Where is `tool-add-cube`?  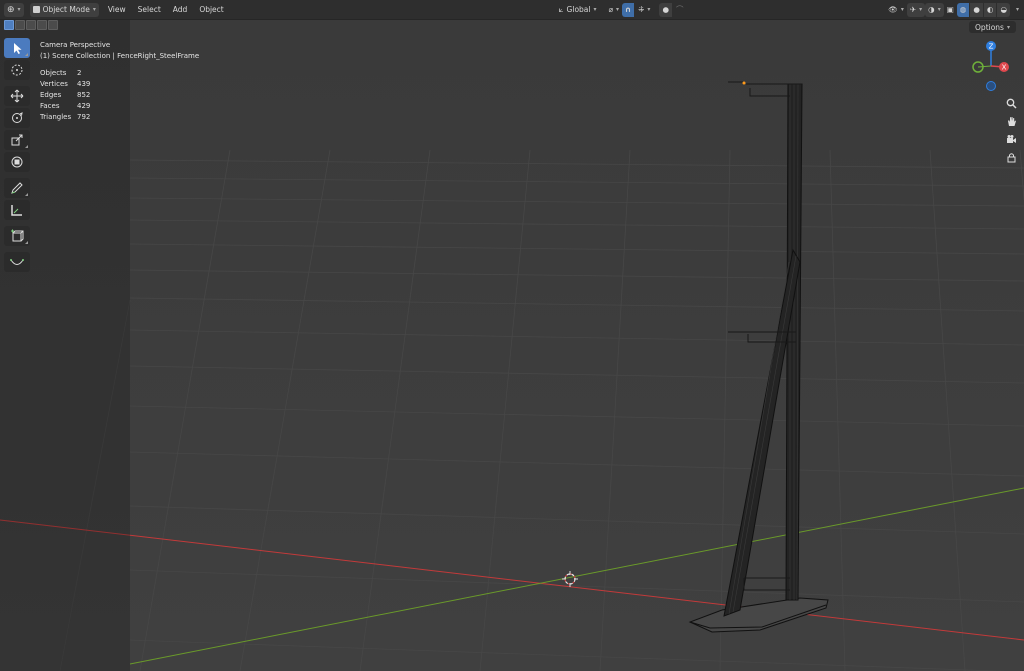
tool-add-cube is located at coordinates (17, 236).